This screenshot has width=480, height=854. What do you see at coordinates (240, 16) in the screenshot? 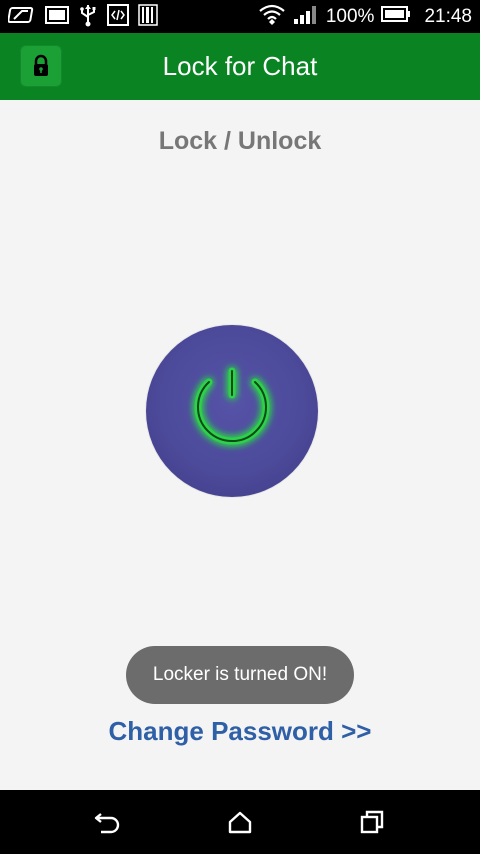
I see `status-bar: 100% 21:48` at bounding box center [240, 16].